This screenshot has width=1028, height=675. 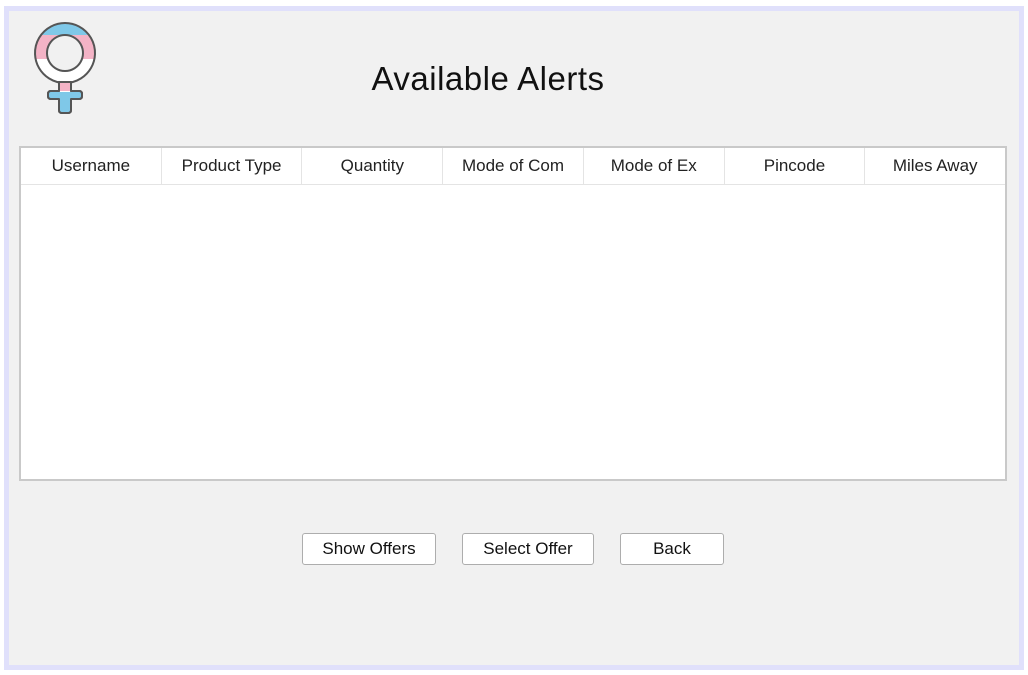 I want to click on back-button: Back, so click(x=672, y=549).